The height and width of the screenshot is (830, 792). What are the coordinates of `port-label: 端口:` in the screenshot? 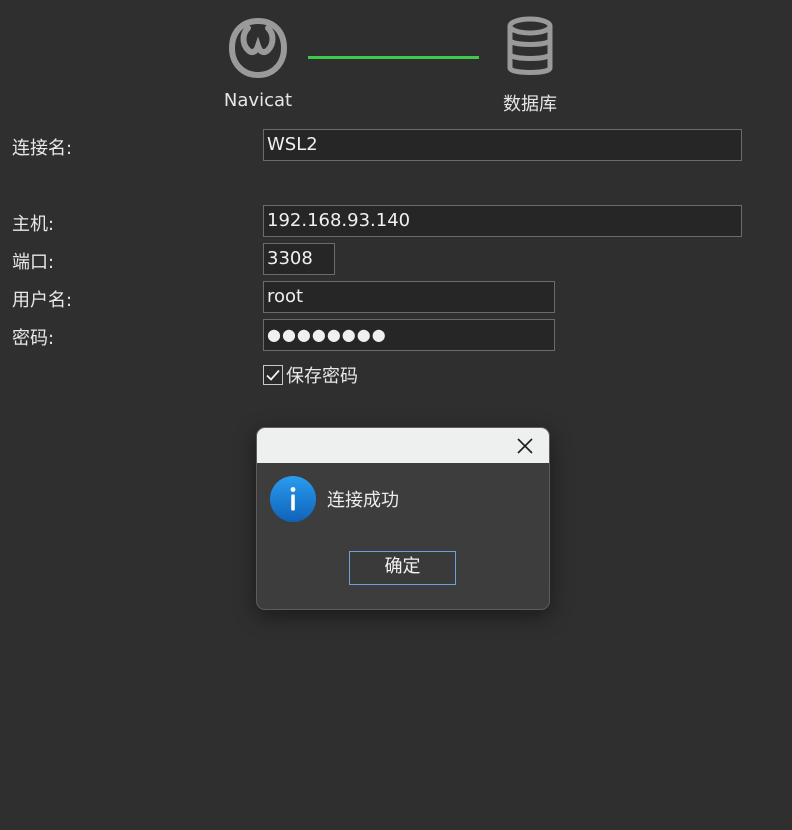 It's located at (33, 262).